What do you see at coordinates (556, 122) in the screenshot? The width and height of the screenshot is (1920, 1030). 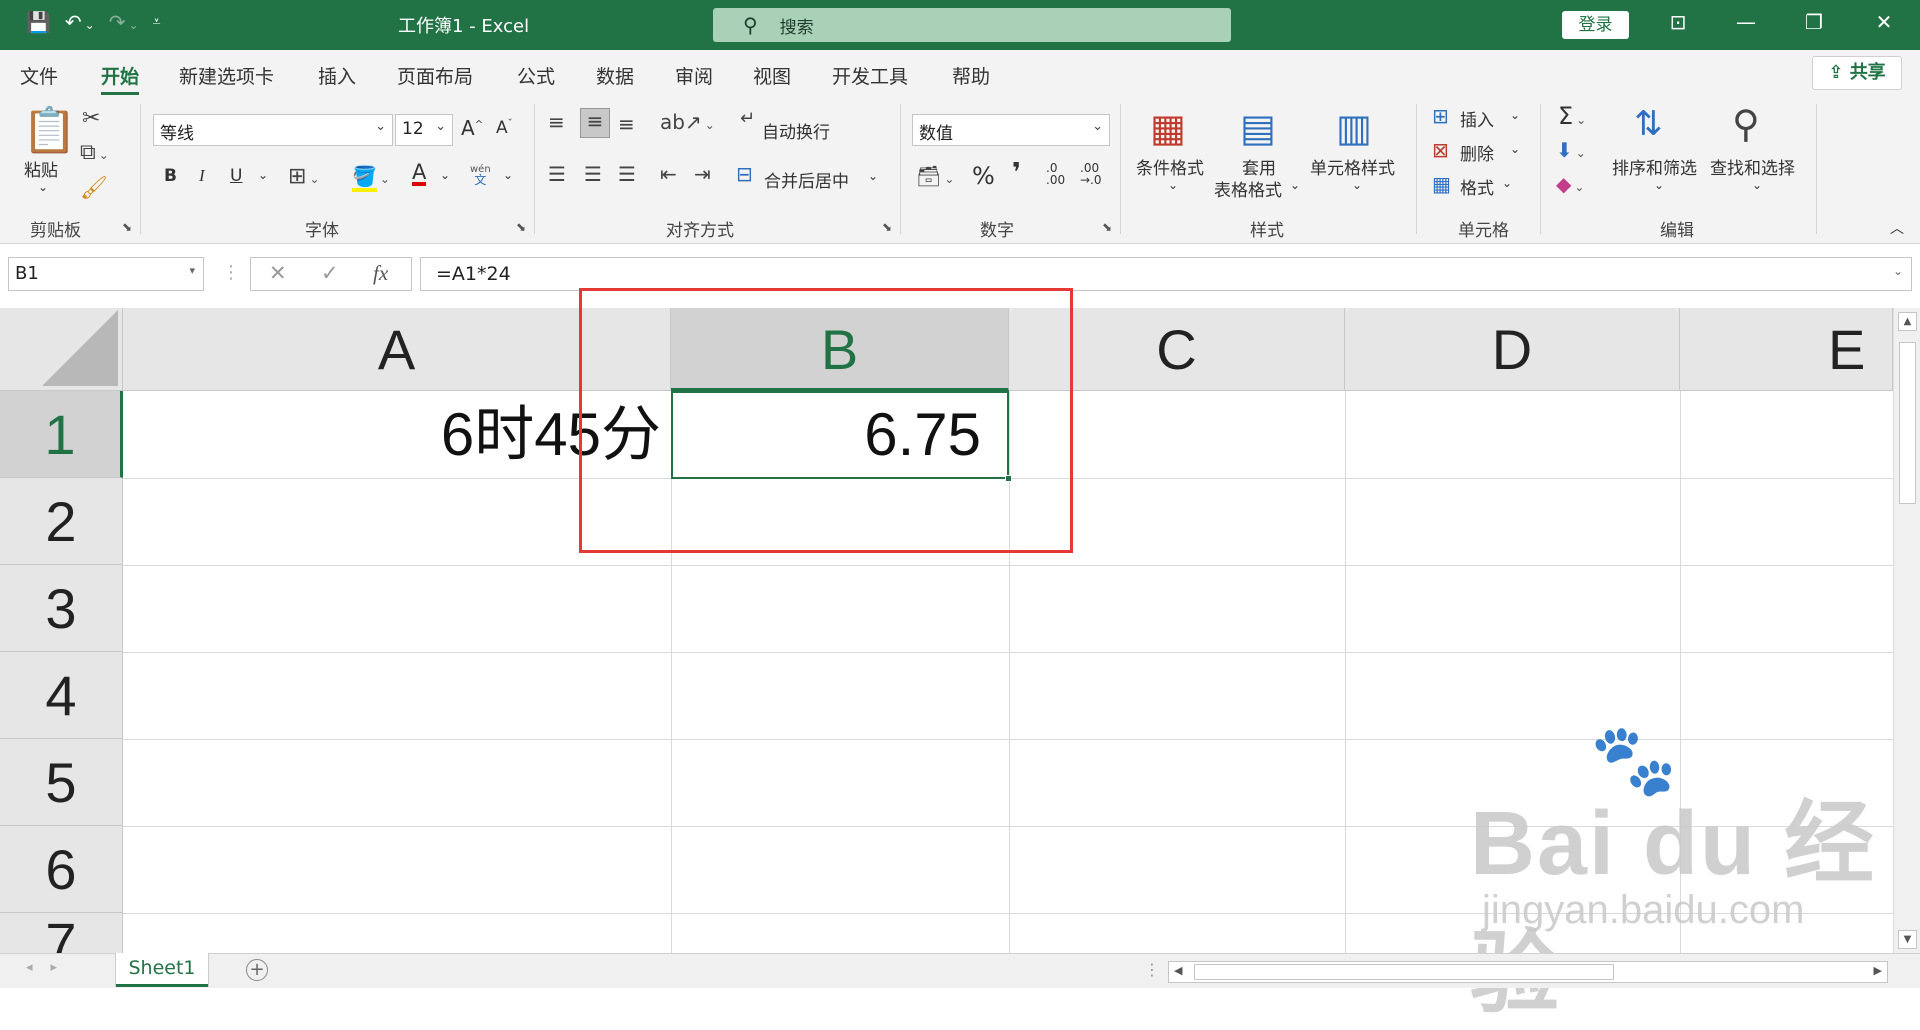 I see `align-top-icon: ≡` at bounding box center [556, 122].